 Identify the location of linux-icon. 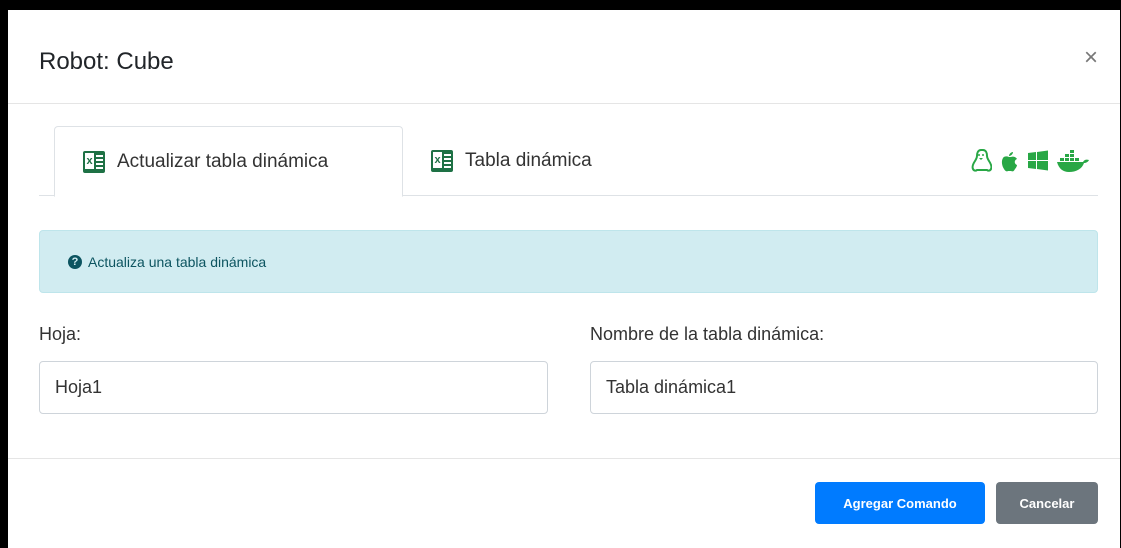
(981, 160).